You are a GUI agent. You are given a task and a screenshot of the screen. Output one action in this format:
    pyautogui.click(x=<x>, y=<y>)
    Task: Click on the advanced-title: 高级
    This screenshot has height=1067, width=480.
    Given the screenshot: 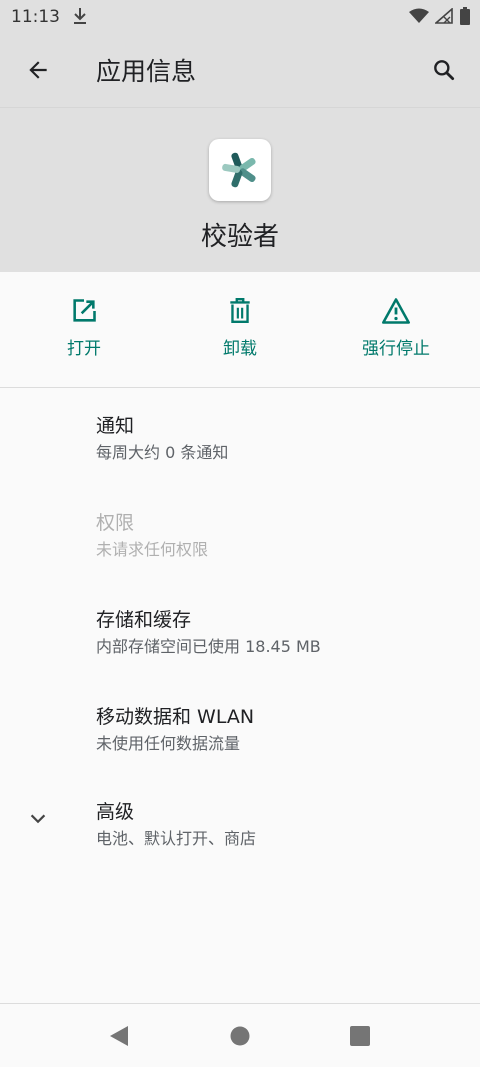 What is the action you would take?
    pyautogui.click(x=115, y=812)
    